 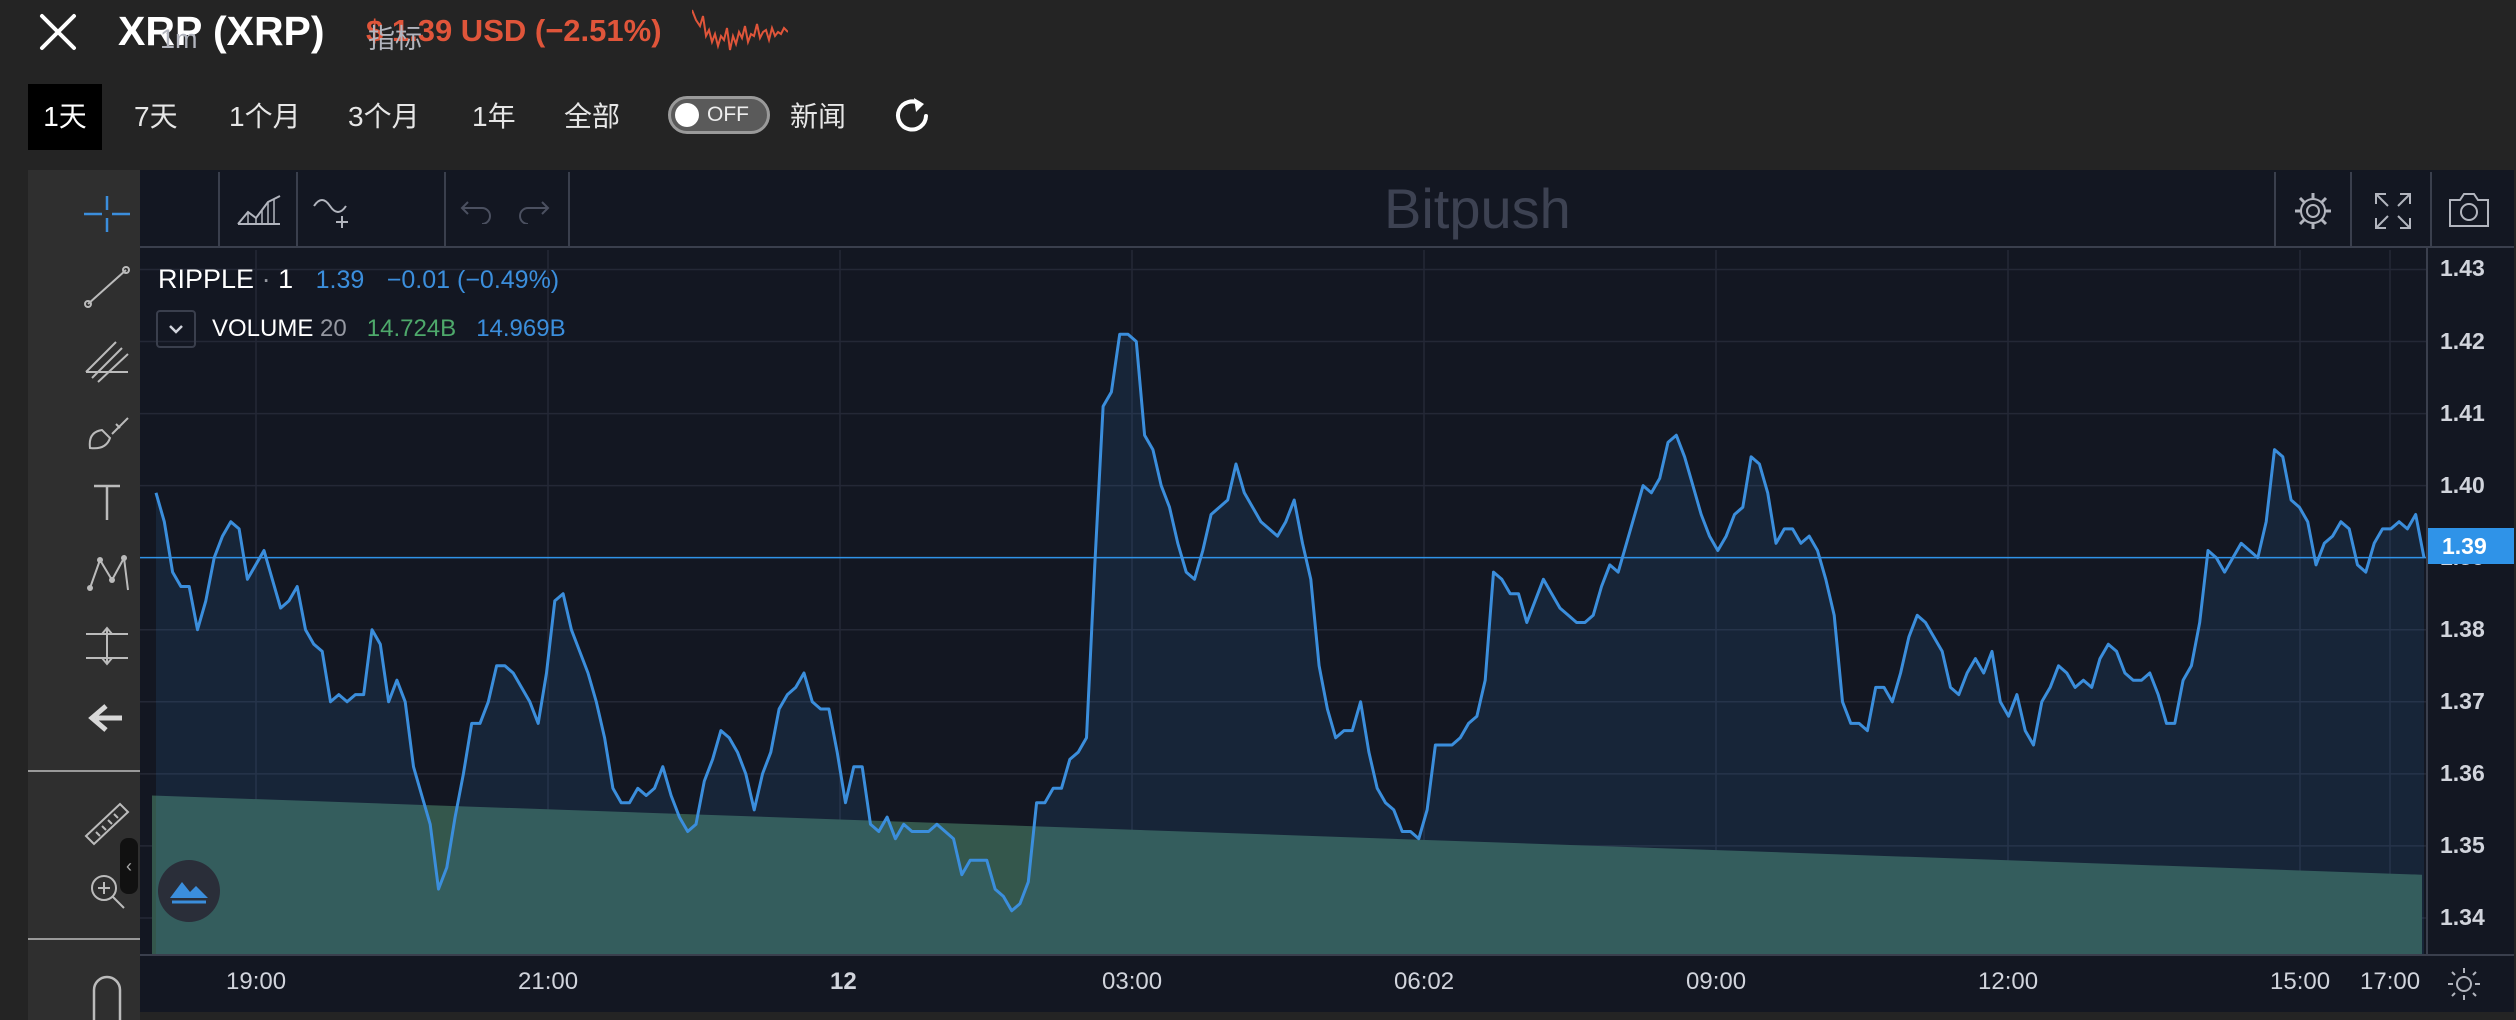 I want to click on price-axis-label: 1.43, so click(x=2462, y=268).